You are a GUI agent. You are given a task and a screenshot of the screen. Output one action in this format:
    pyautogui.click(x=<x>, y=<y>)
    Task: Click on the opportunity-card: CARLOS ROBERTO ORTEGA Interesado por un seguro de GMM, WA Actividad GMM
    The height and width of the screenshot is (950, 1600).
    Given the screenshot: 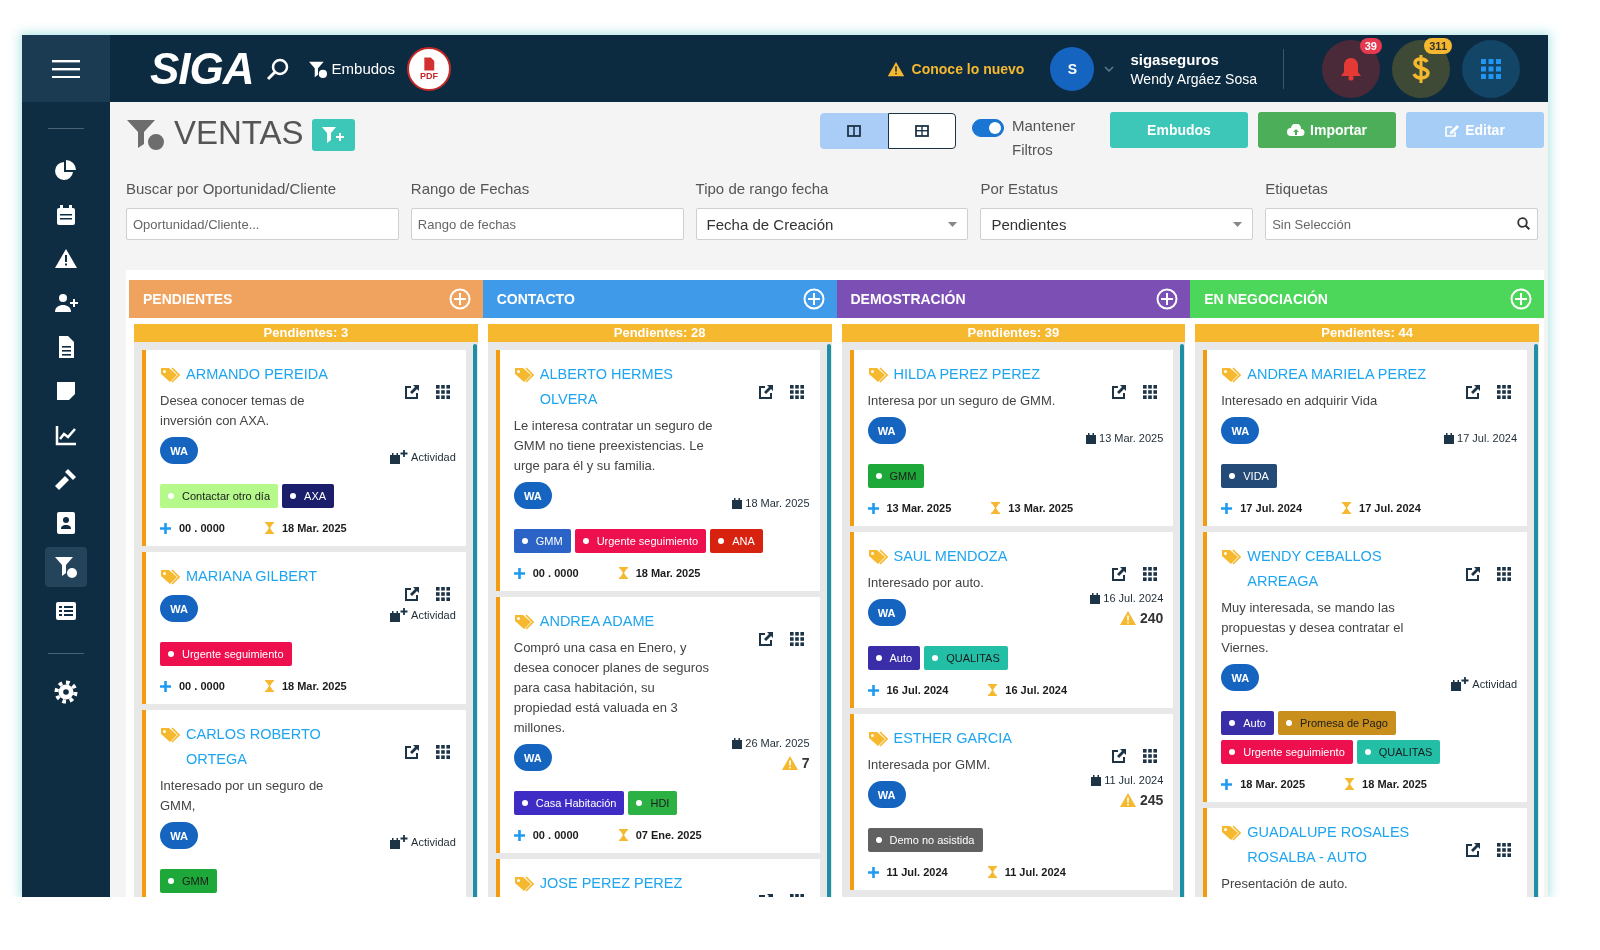 What is the action you would take?
    pyautogui.click(x=304, y=803)
    